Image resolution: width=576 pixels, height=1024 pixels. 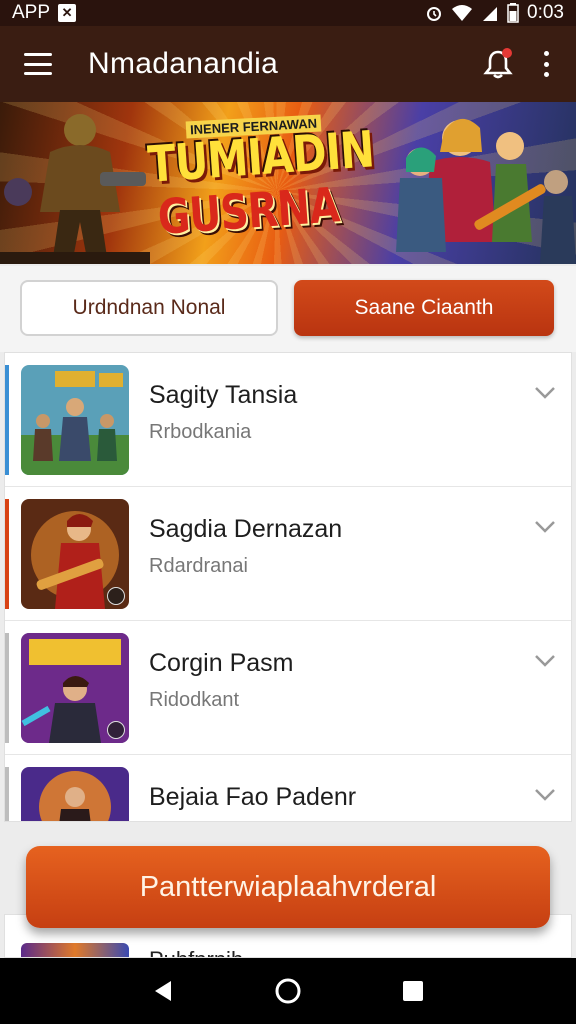 I want to click on list-item-subtitle: Ridodkant, so click(x=194, y=700).